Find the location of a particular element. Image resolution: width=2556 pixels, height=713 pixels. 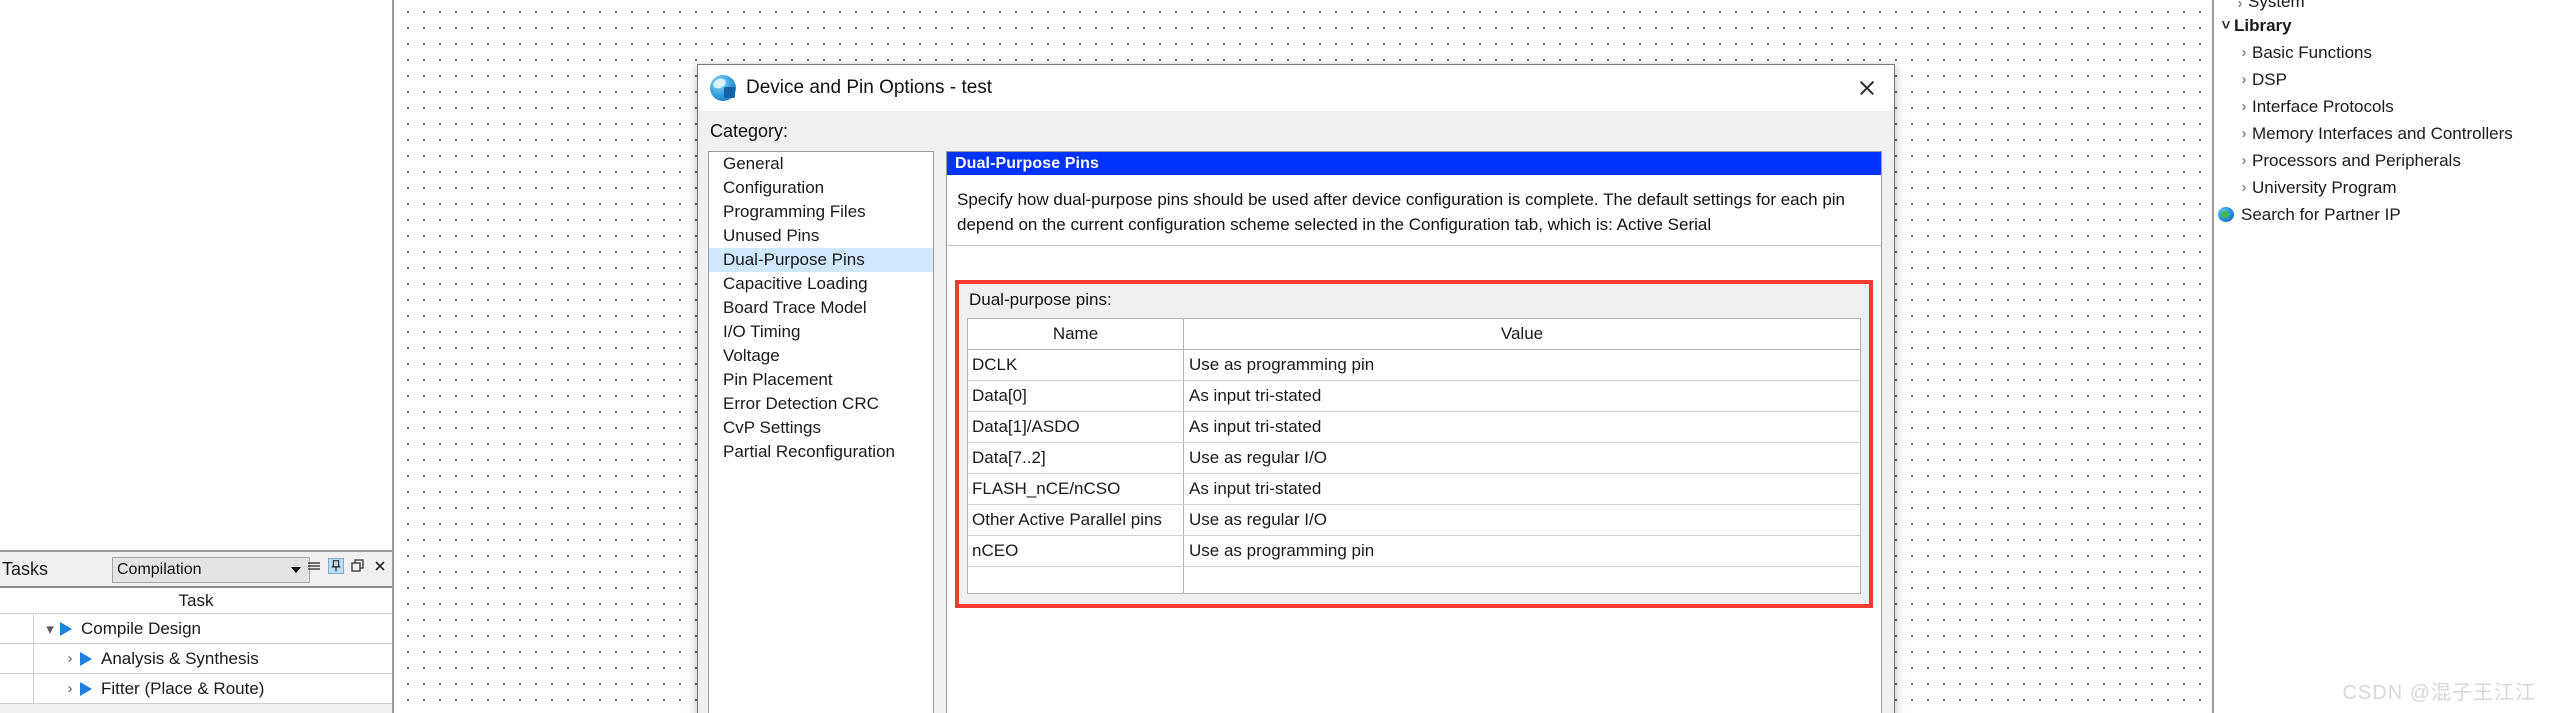

ip-catalog-item-label: Basic Functions is located at coordinates (2312, 52).